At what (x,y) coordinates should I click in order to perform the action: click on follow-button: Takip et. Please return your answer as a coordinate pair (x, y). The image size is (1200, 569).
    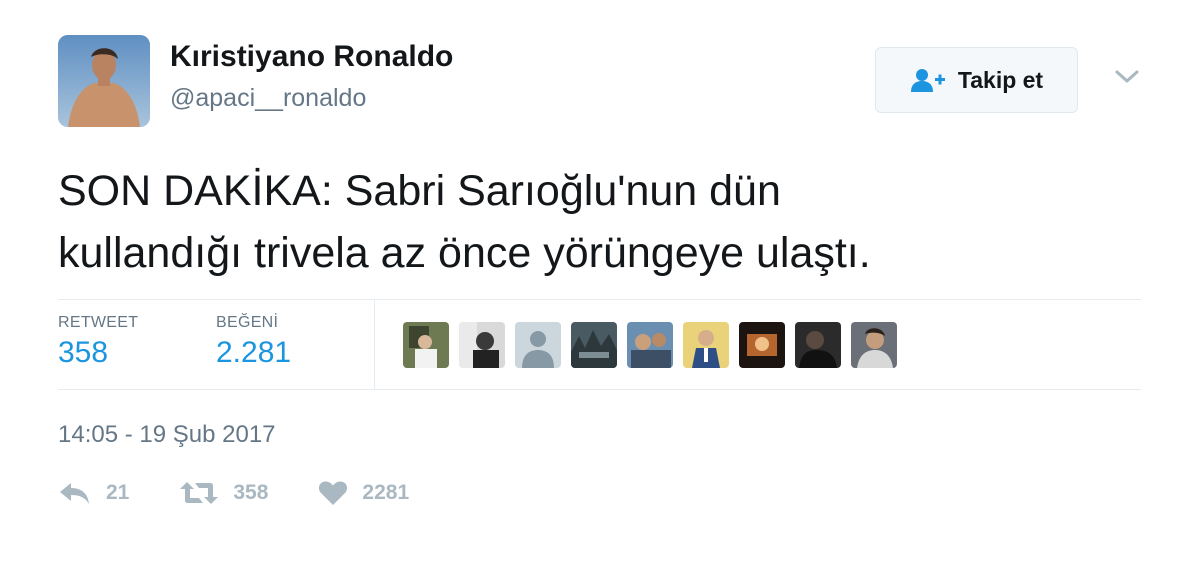
    Looking at the image, I should click on (976, 80).